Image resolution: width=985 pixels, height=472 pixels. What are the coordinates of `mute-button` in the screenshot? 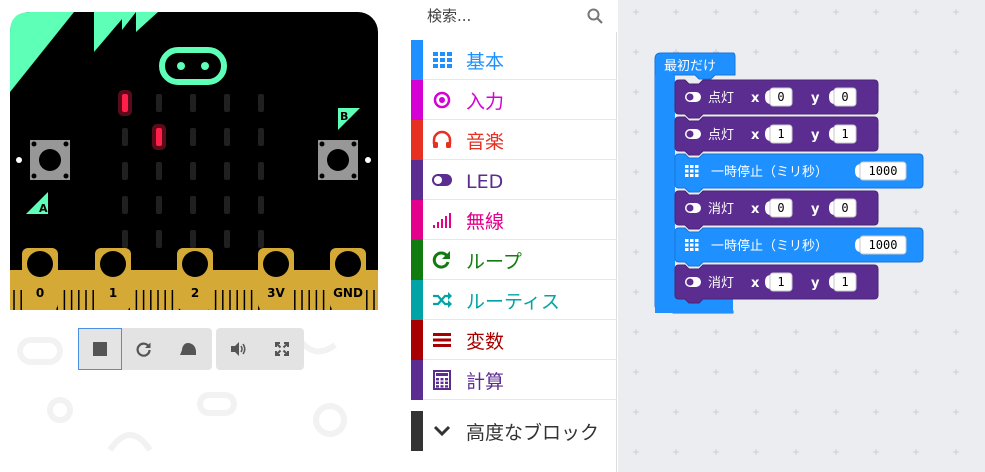 It's located at (238, 349).